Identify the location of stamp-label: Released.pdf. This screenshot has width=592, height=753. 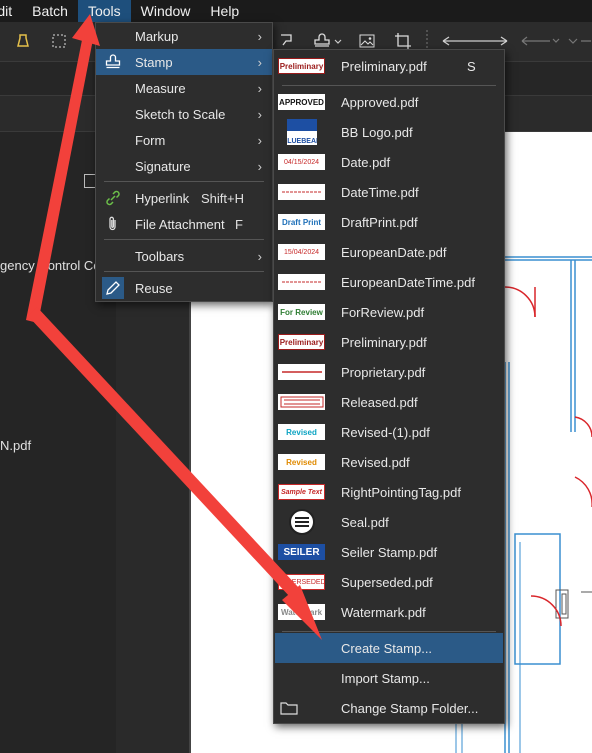
(379, 402).